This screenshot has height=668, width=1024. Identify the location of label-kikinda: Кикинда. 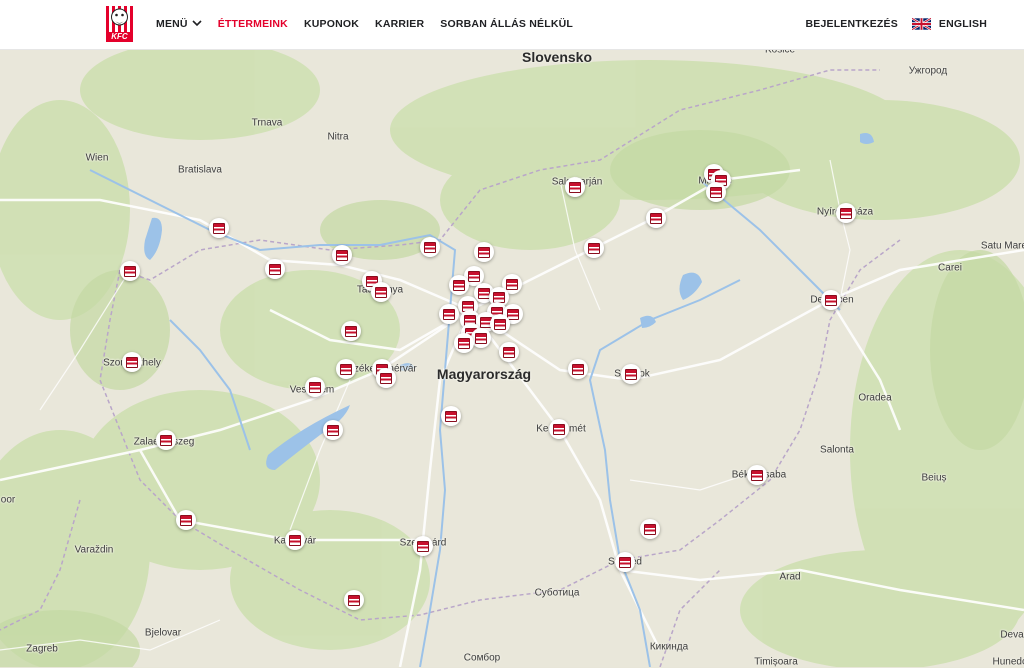
(669, 647).